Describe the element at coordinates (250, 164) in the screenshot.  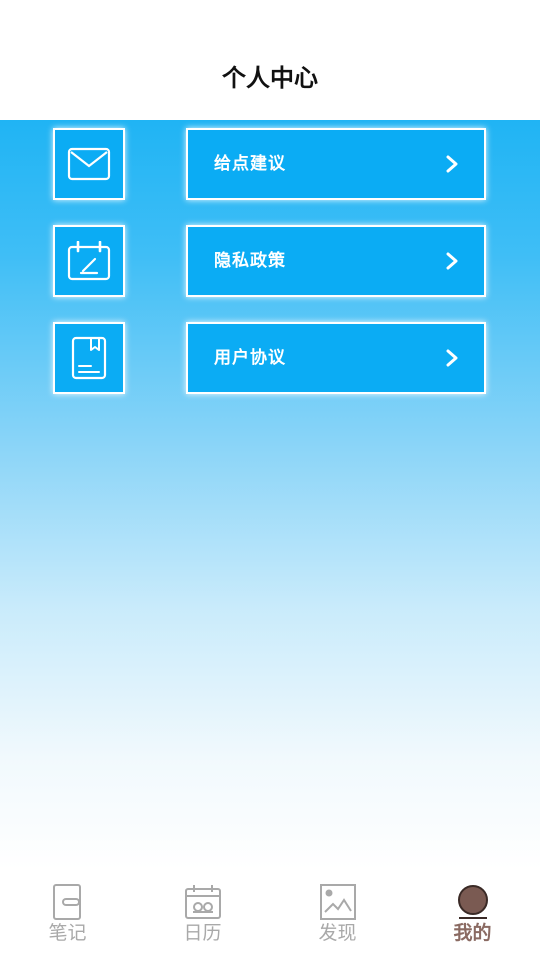
I see `feedback-label: 给点建议` at that location.